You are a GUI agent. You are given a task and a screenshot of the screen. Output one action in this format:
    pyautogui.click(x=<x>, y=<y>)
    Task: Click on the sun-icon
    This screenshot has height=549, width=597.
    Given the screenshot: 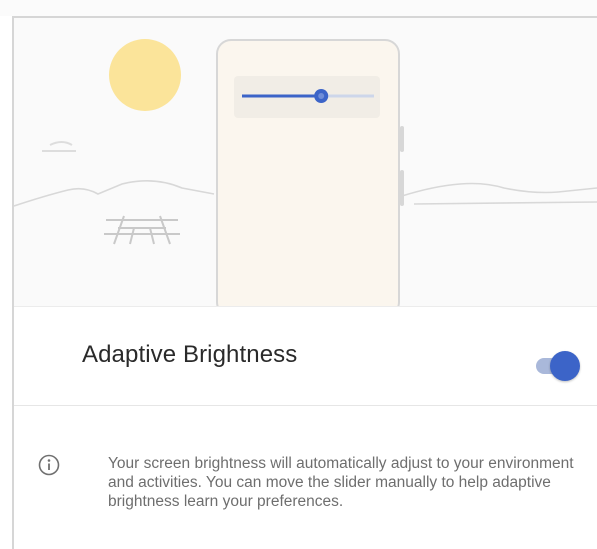 What is the action you would take?
    pyautogui.click(x=145, y=75)
    